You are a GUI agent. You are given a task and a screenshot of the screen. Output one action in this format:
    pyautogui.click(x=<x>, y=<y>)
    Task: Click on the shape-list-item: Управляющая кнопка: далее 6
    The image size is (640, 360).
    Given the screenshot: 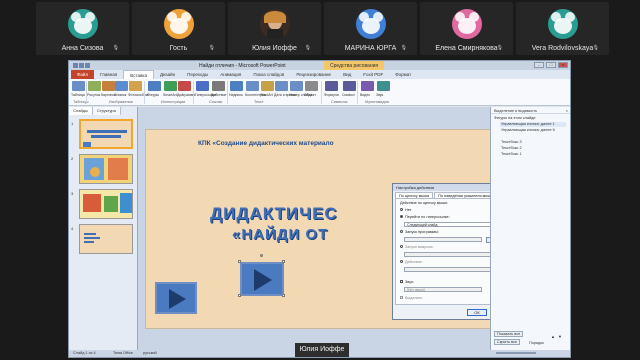 What is the action you would take?
    pyautogui.click(x=533, y=130)
    